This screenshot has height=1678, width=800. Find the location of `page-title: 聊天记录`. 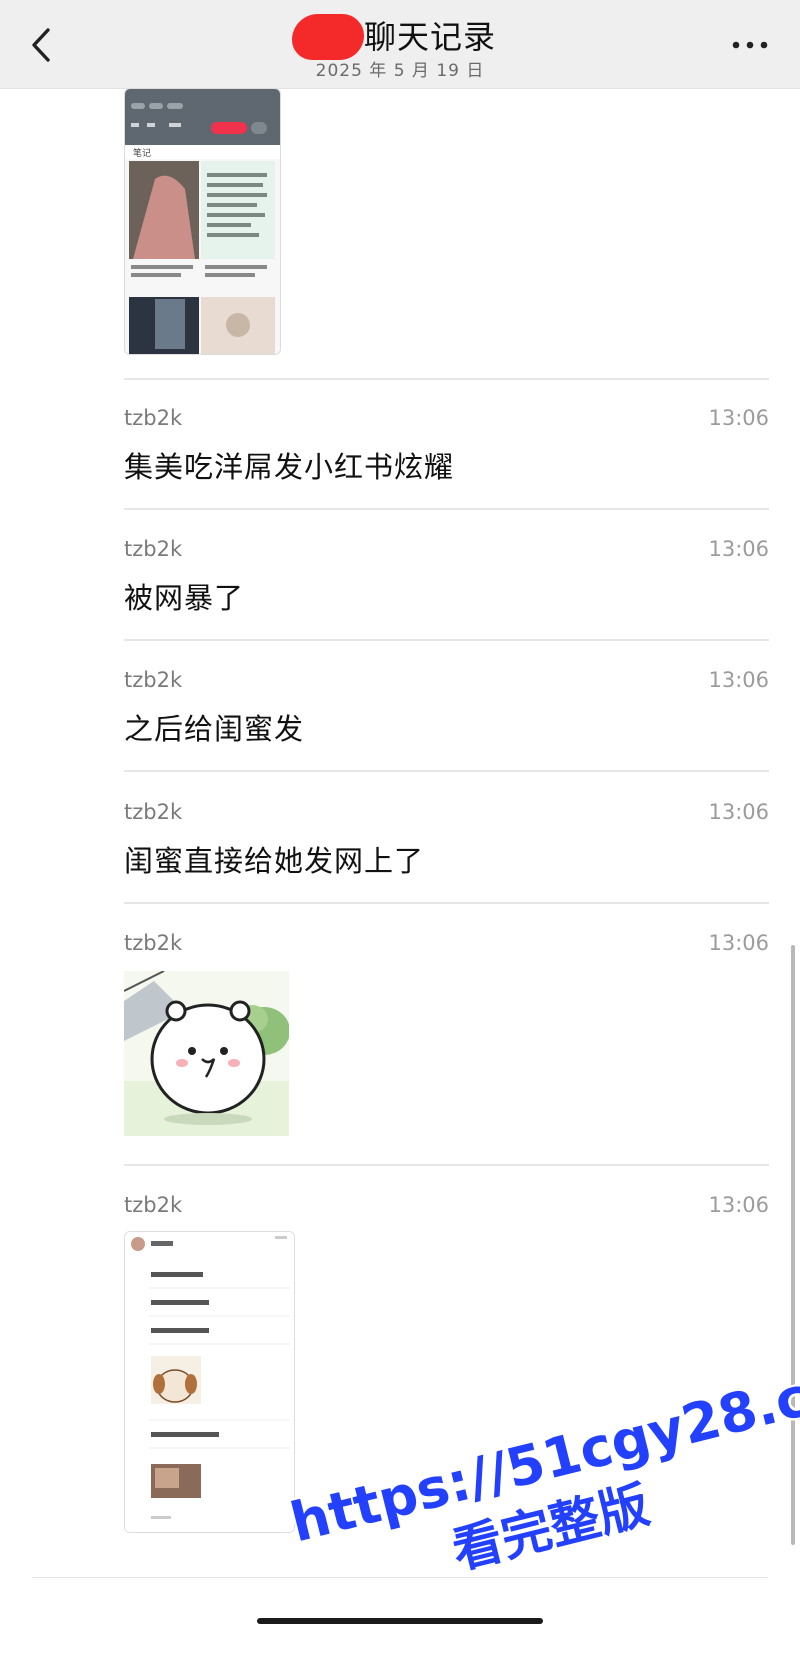

page-title: 聊天记录 is located at coordinates (429, 37).